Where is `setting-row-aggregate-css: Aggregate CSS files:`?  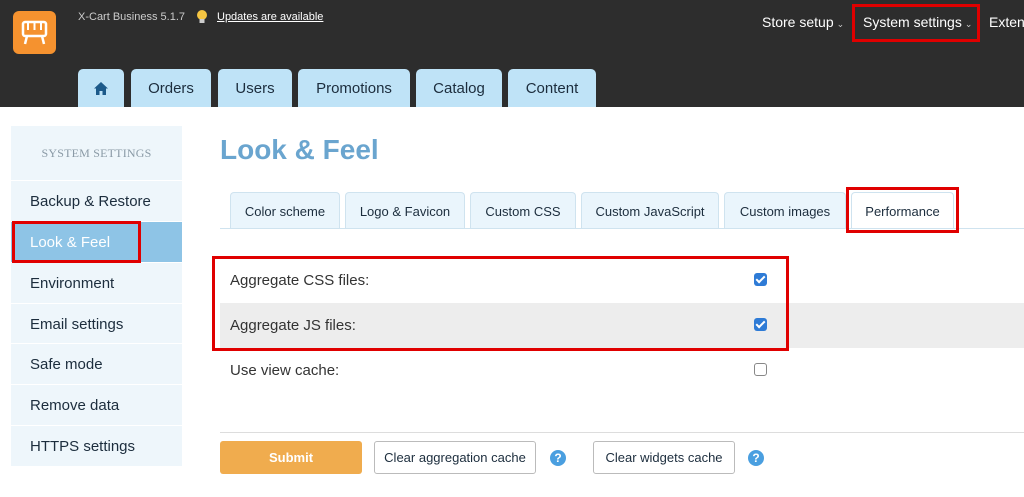 setting-row-aggregate-css: Aggregate CSS files: is located at coordinates (622, 280).